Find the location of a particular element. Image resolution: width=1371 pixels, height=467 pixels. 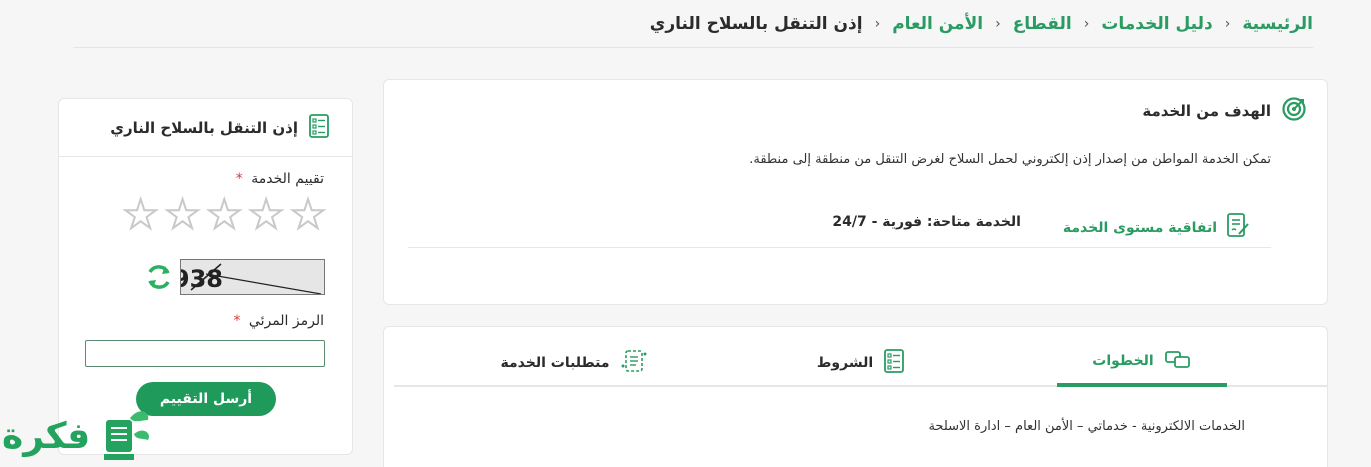

captcha-image: 8938 is located at coordinates (252, 277).